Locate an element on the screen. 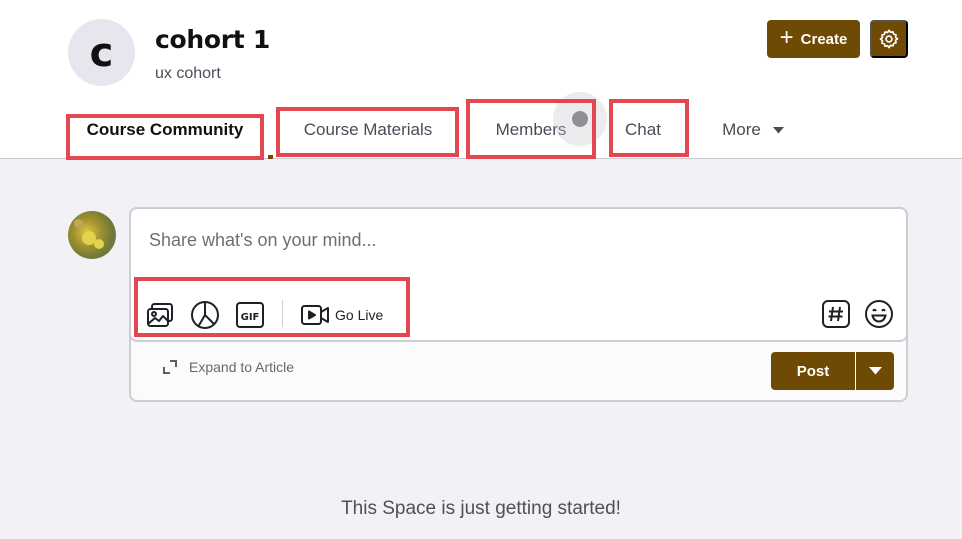 The image size is (962, 539). active-tab-indicator is located at coordinates (270, 157).